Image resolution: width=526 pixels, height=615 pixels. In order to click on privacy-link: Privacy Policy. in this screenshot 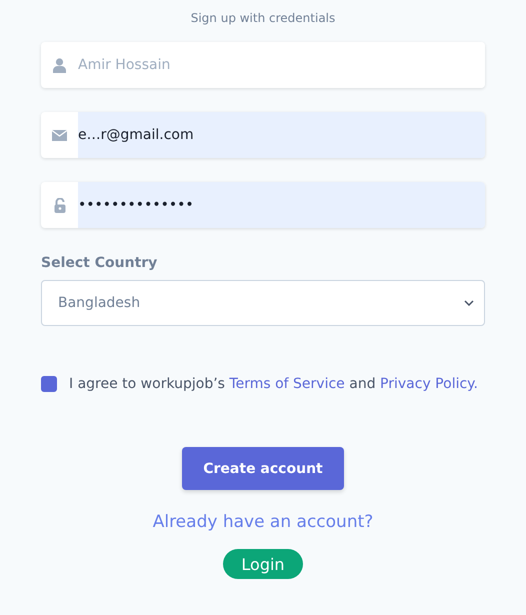, I will do `click(429, 384)`.